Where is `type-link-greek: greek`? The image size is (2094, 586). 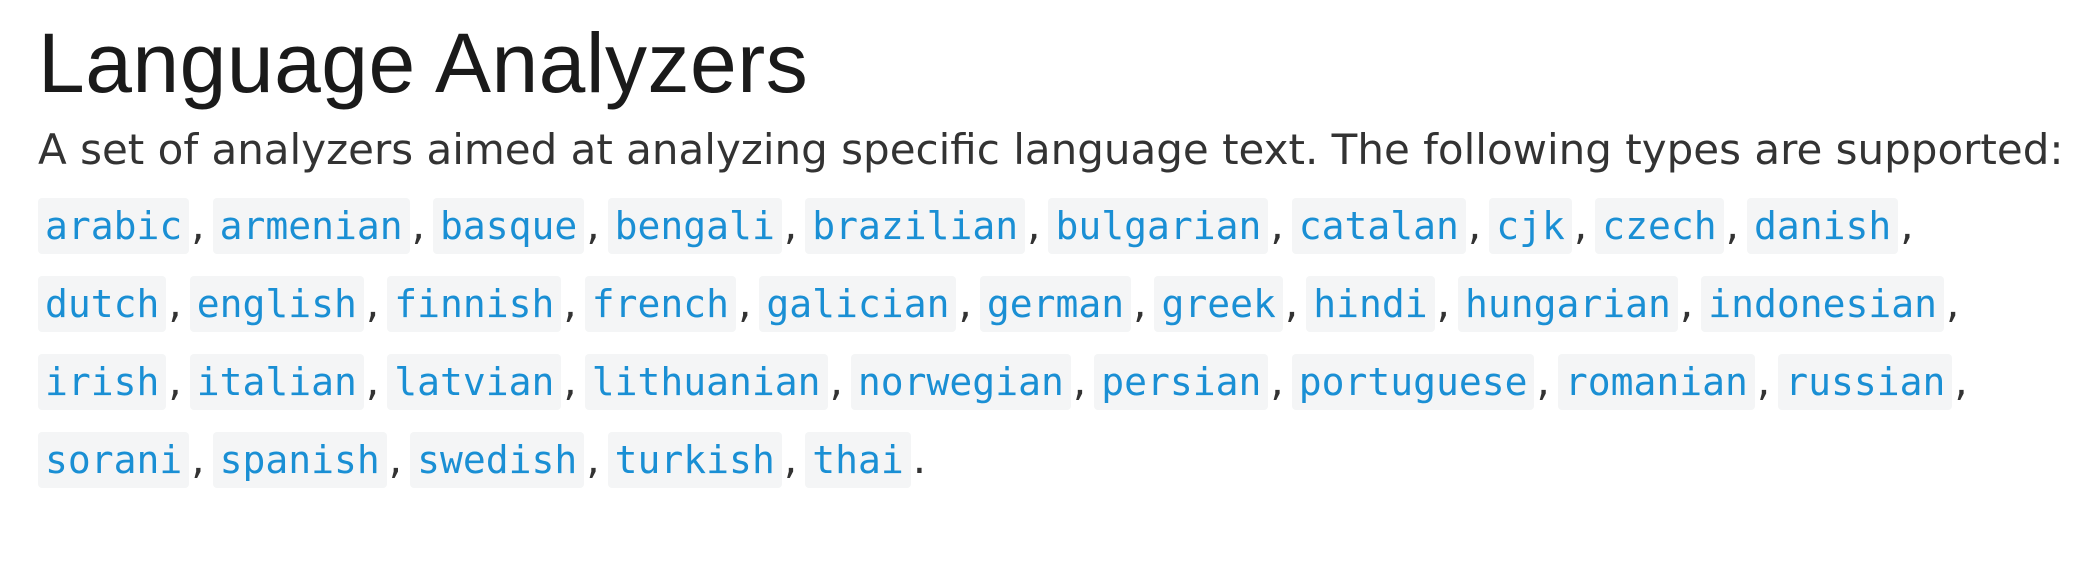
type-link-greek: greek is located at coordinates (1218, 304).